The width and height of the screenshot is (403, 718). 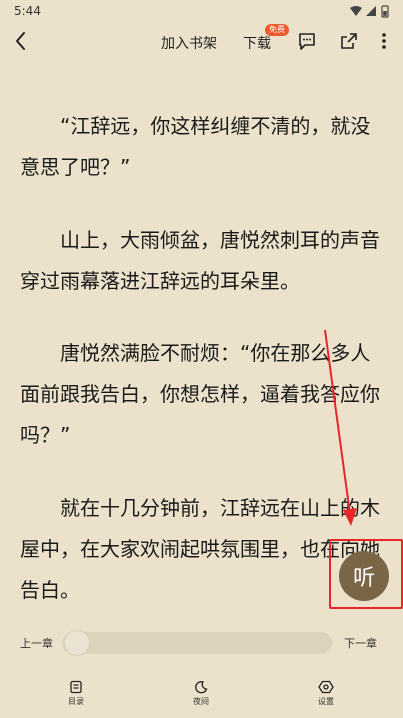 I want to click on signal-icon, so click(x=371, y=11).